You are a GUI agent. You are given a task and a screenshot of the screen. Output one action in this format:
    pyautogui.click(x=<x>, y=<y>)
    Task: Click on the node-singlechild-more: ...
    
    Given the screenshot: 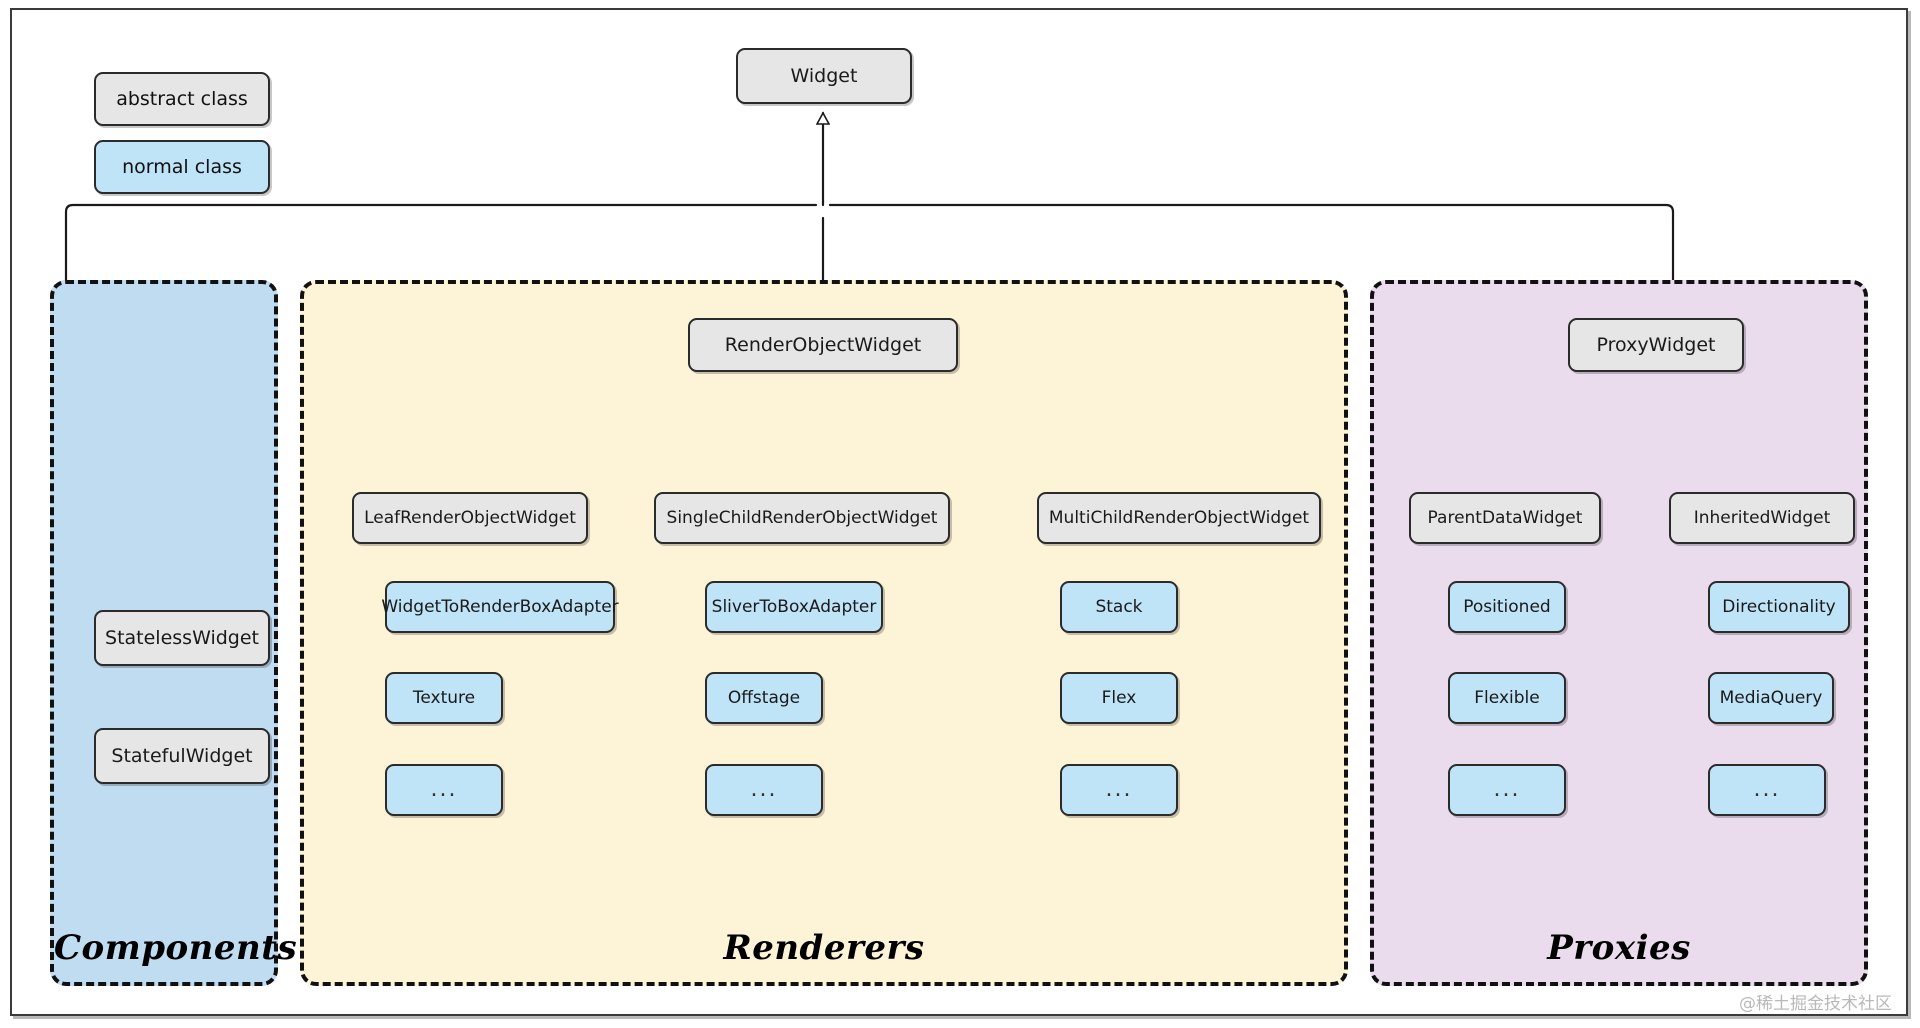 What is the action you would take?
    pyautogui.click(x=764, y=790)
    